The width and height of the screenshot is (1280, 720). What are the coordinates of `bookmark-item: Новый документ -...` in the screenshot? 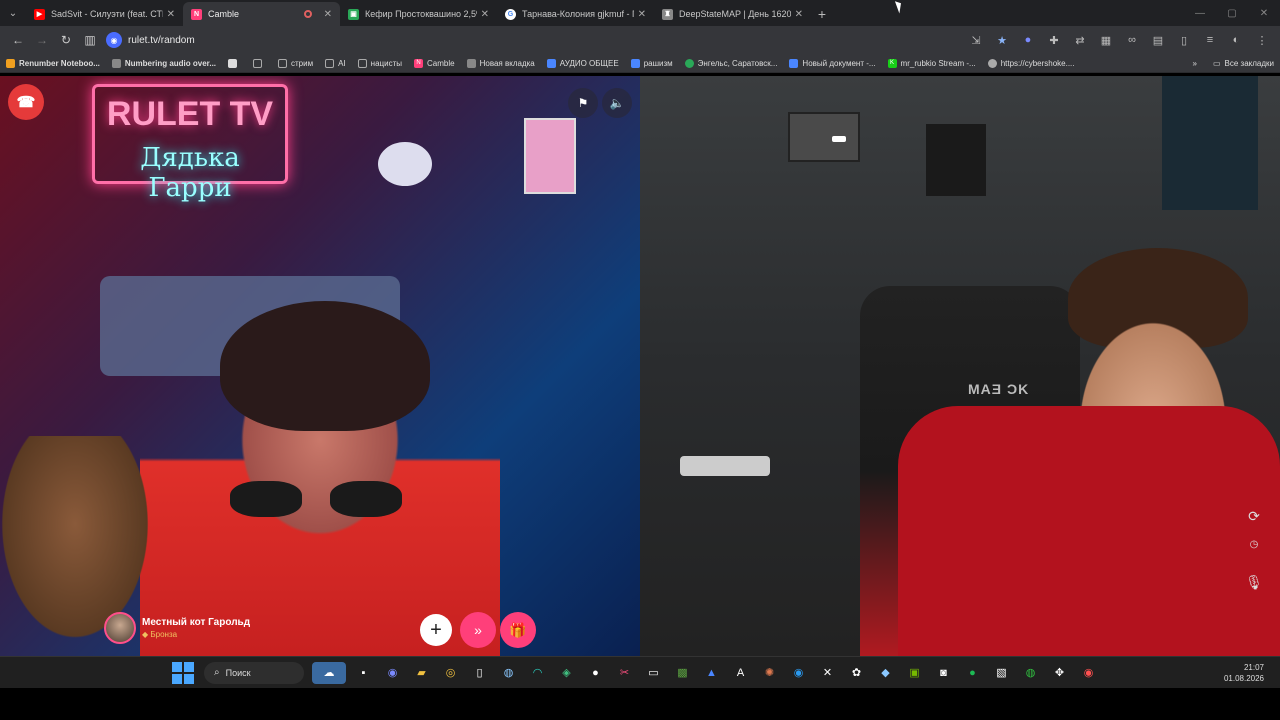 It's located at (832, 63).